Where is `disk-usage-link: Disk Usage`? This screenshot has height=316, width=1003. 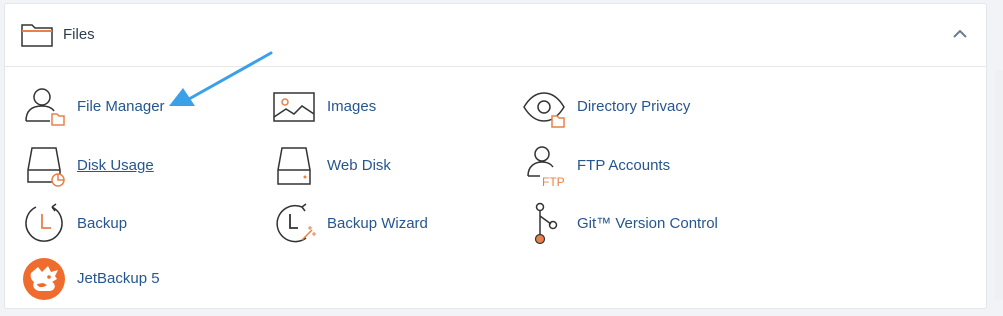
disk-usage-link: Disk Usage is located at coordinates (122, 166).